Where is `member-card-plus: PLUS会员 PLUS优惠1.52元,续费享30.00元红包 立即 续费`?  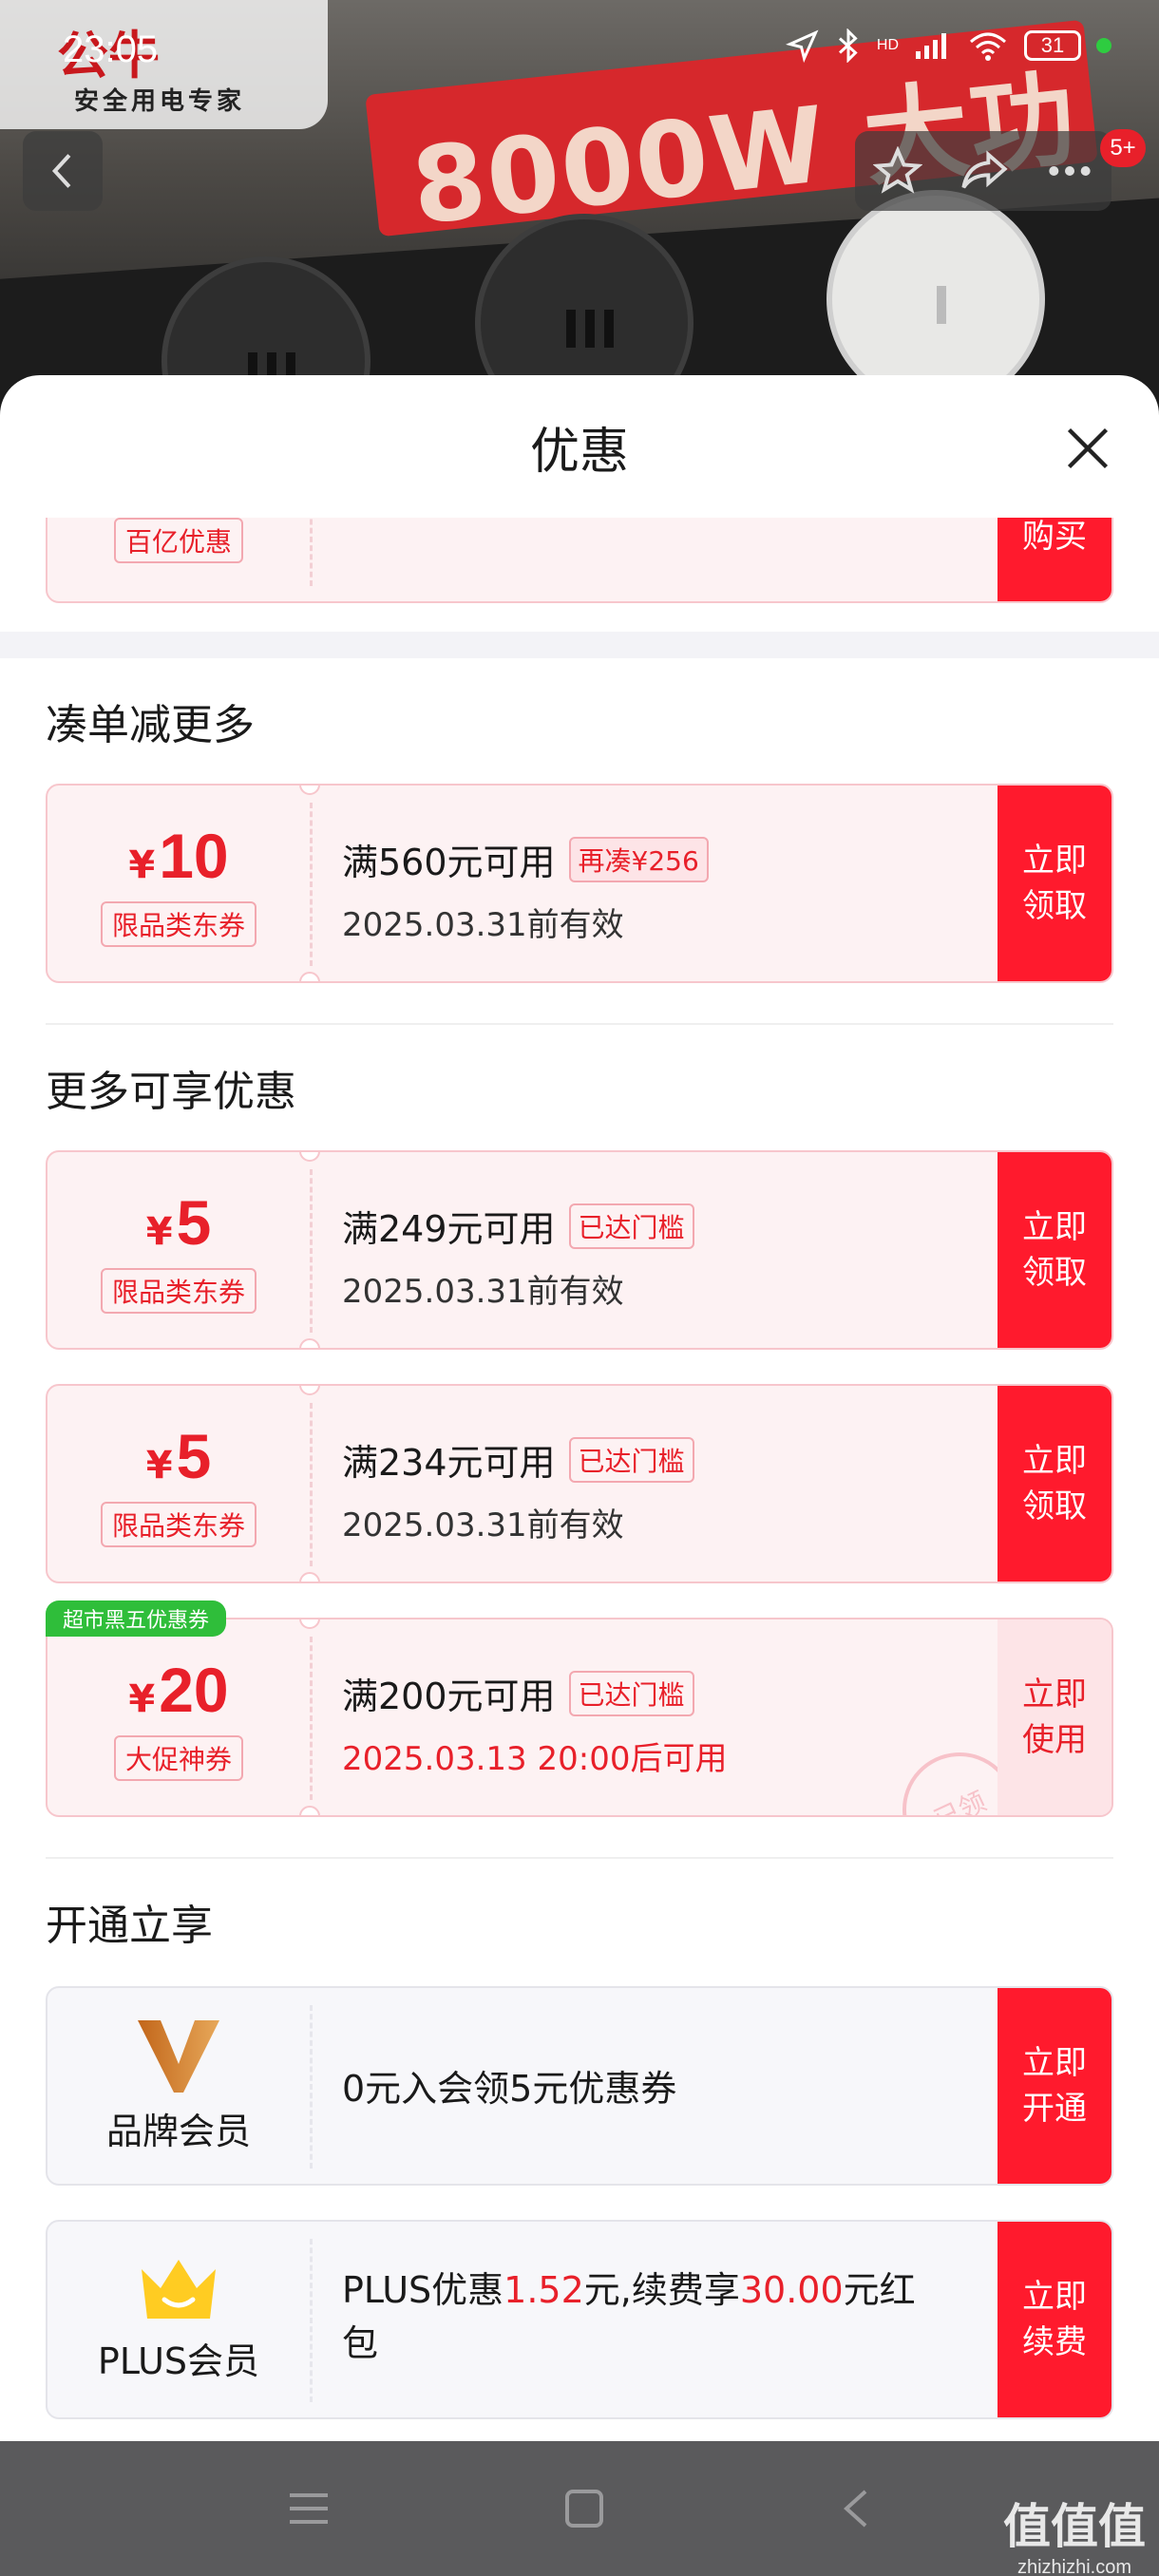
member-card-plus: PLUS会员 PLUS优惠1.52元,续费享30.00元红包 立即 续费 is located at coordinates (579, 2319).